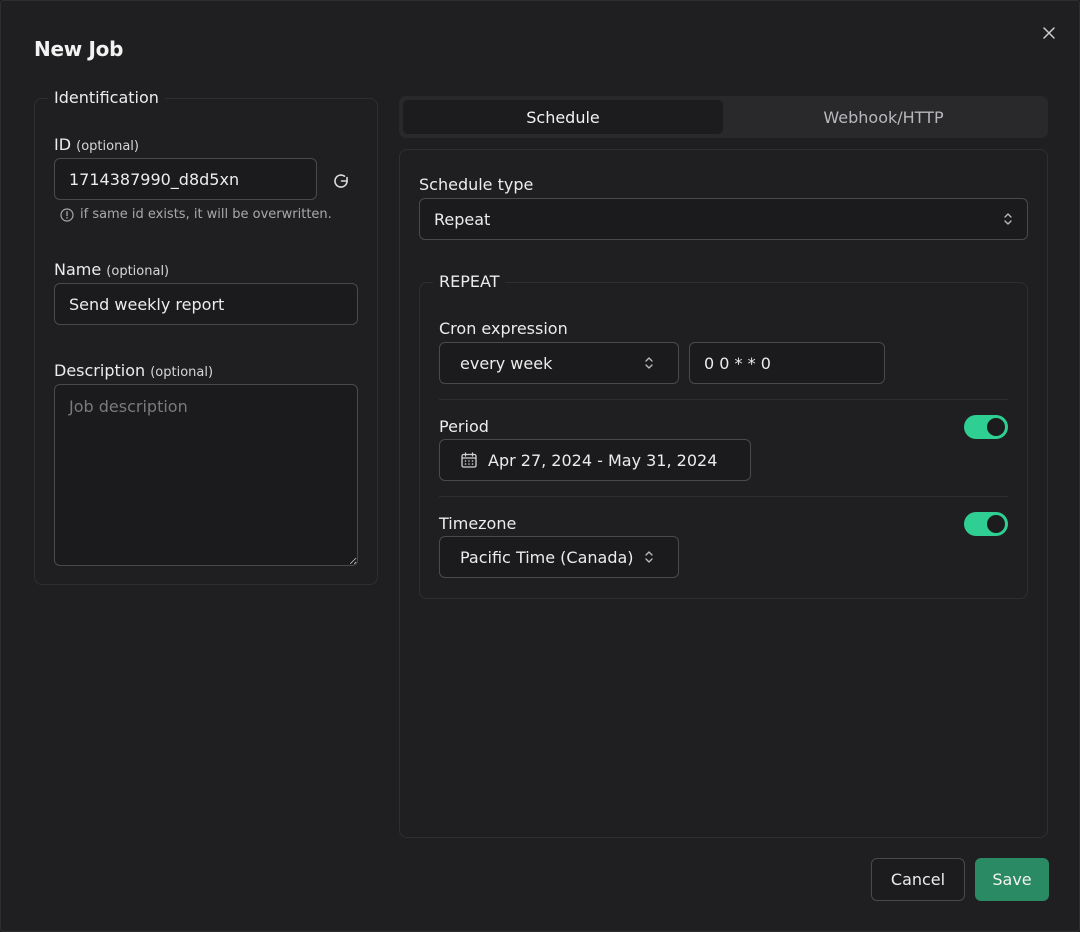 The height and width of the screenshot is (932, 1080). I want to click on cron-expression-input: 0 0 * * 0, so click(787, 363).